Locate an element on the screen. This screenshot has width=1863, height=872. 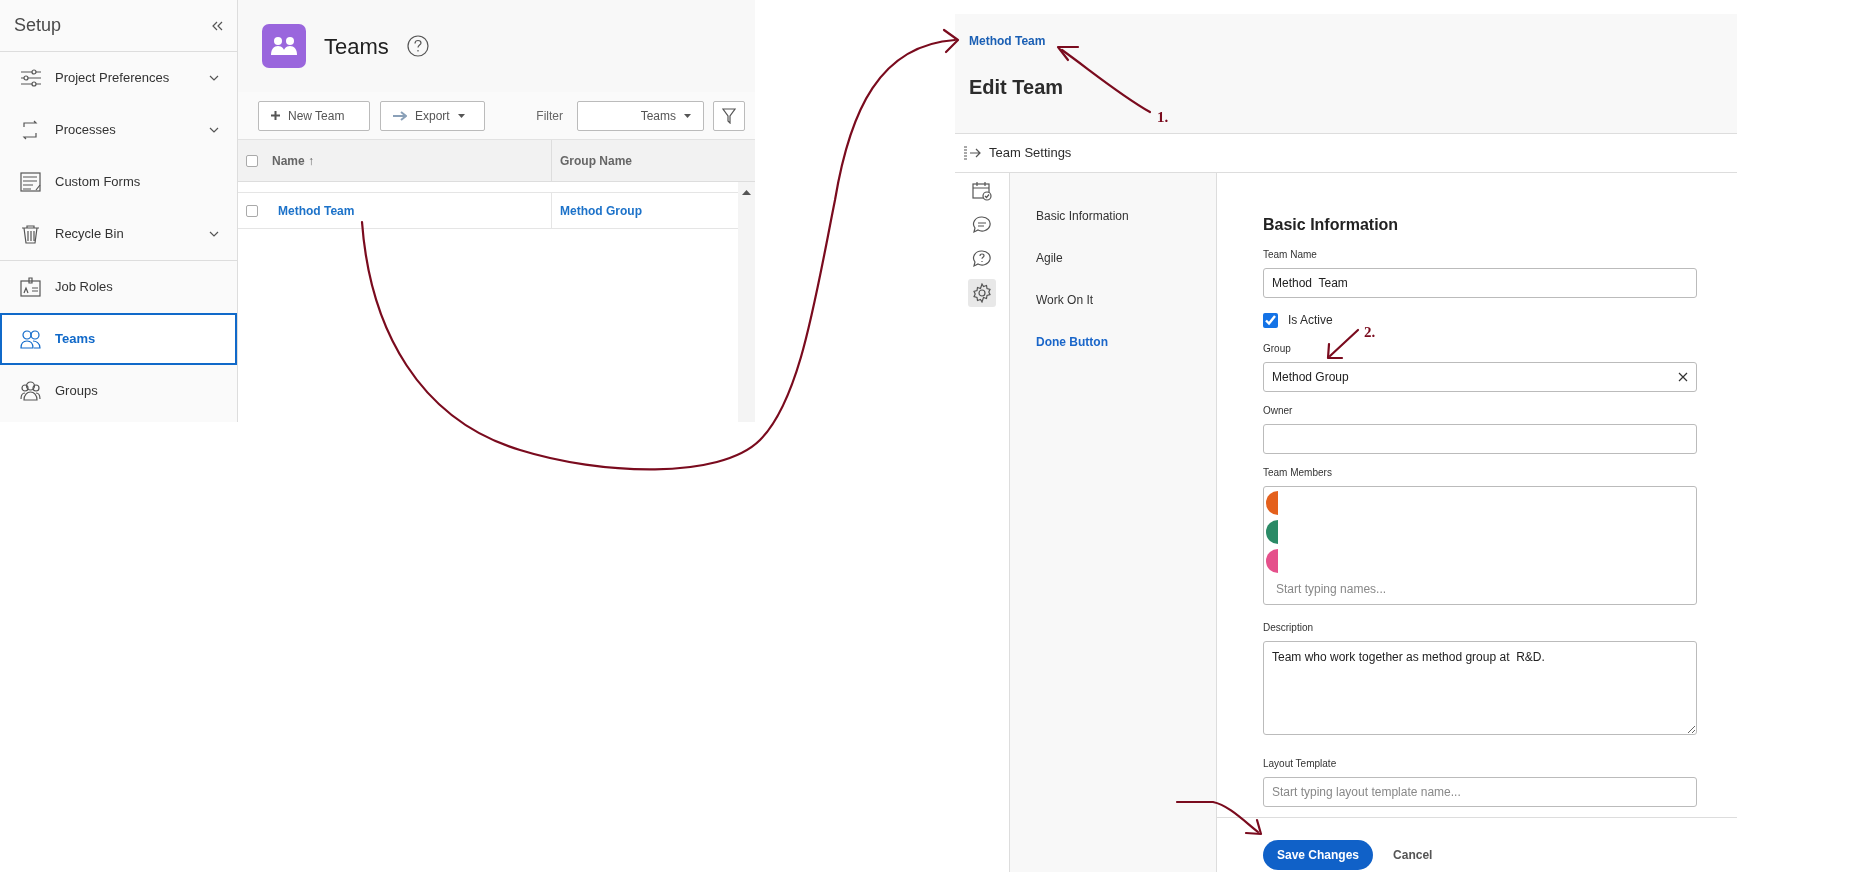
nav-link: Basic Information is located at coordinates (1126, 216).